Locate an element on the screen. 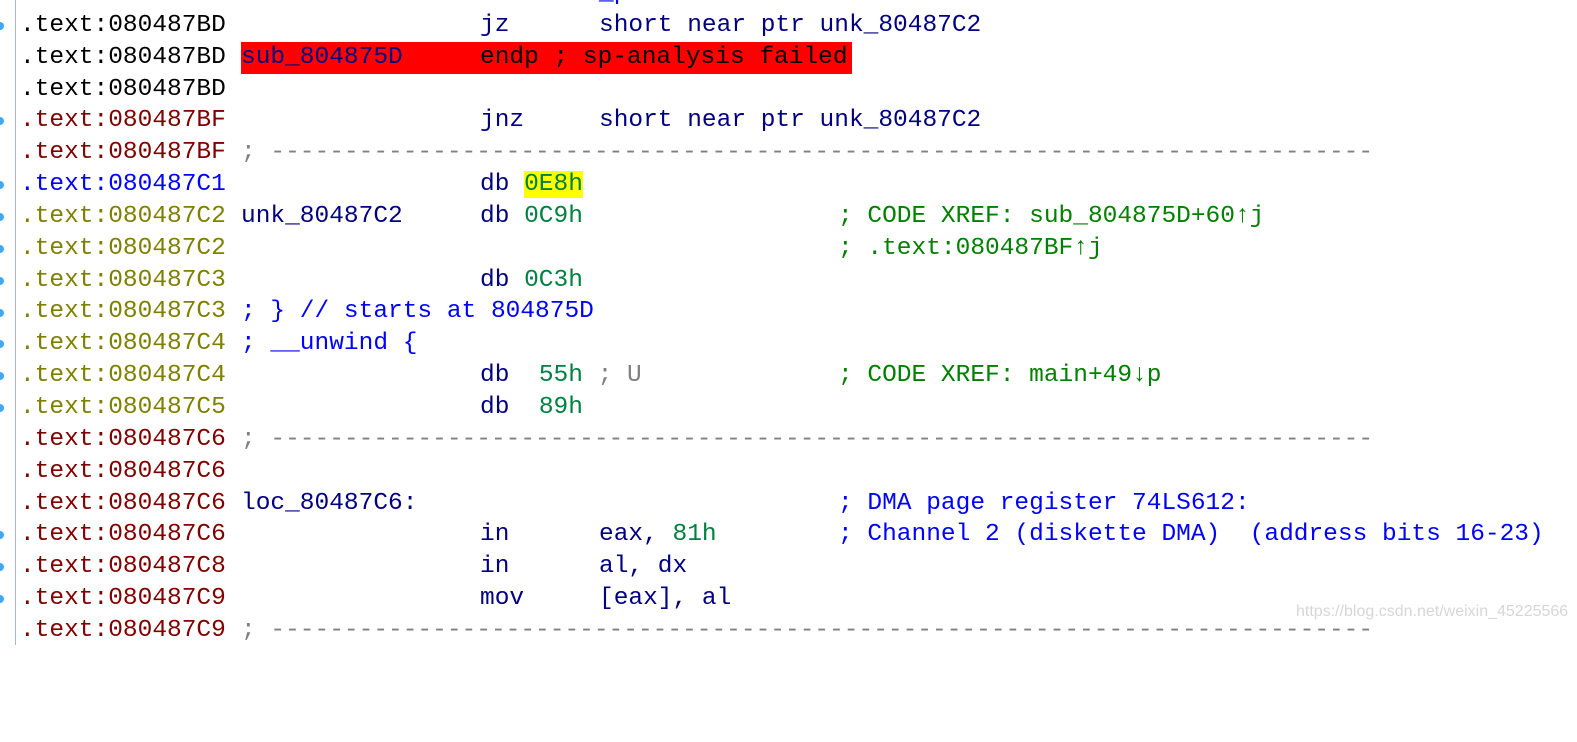 The image size is (1577, 742). value: 0C9h is located at coordinates (553, 216).